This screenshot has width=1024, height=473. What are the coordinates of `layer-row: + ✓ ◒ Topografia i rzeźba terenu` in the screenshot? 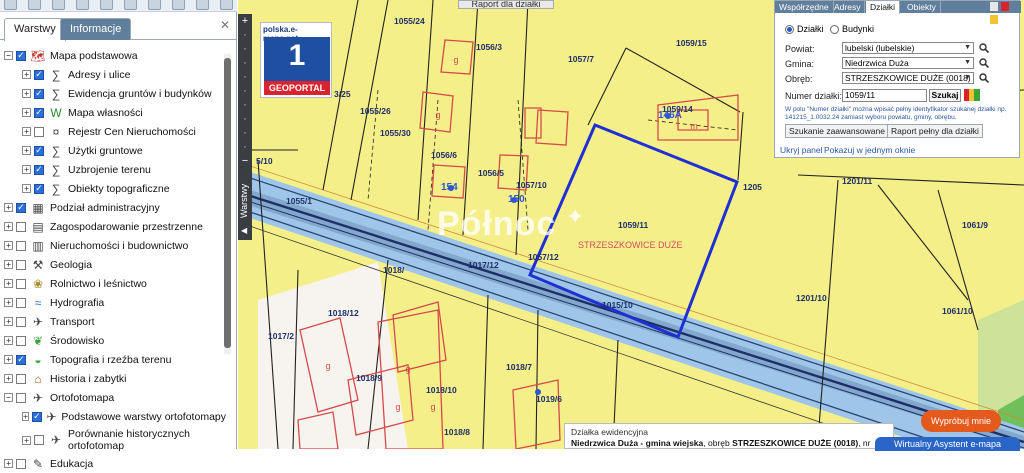 It's located at (115, 359).